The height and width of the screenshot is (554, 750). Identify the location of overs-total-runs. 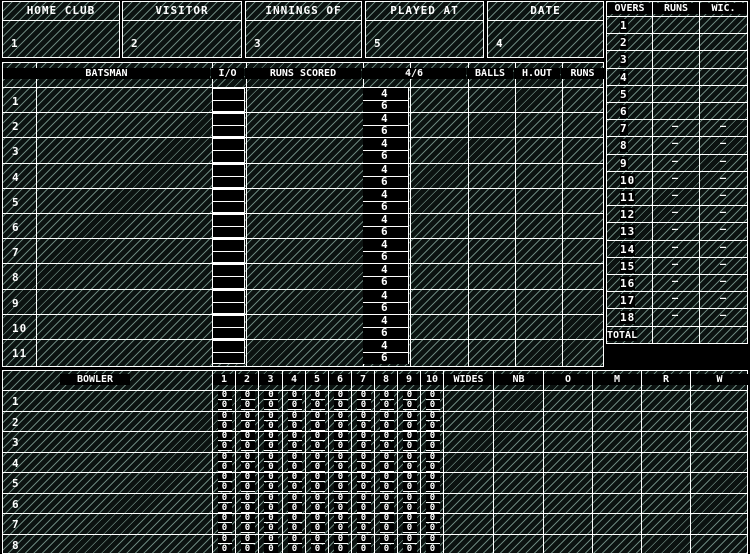
(676, 335).